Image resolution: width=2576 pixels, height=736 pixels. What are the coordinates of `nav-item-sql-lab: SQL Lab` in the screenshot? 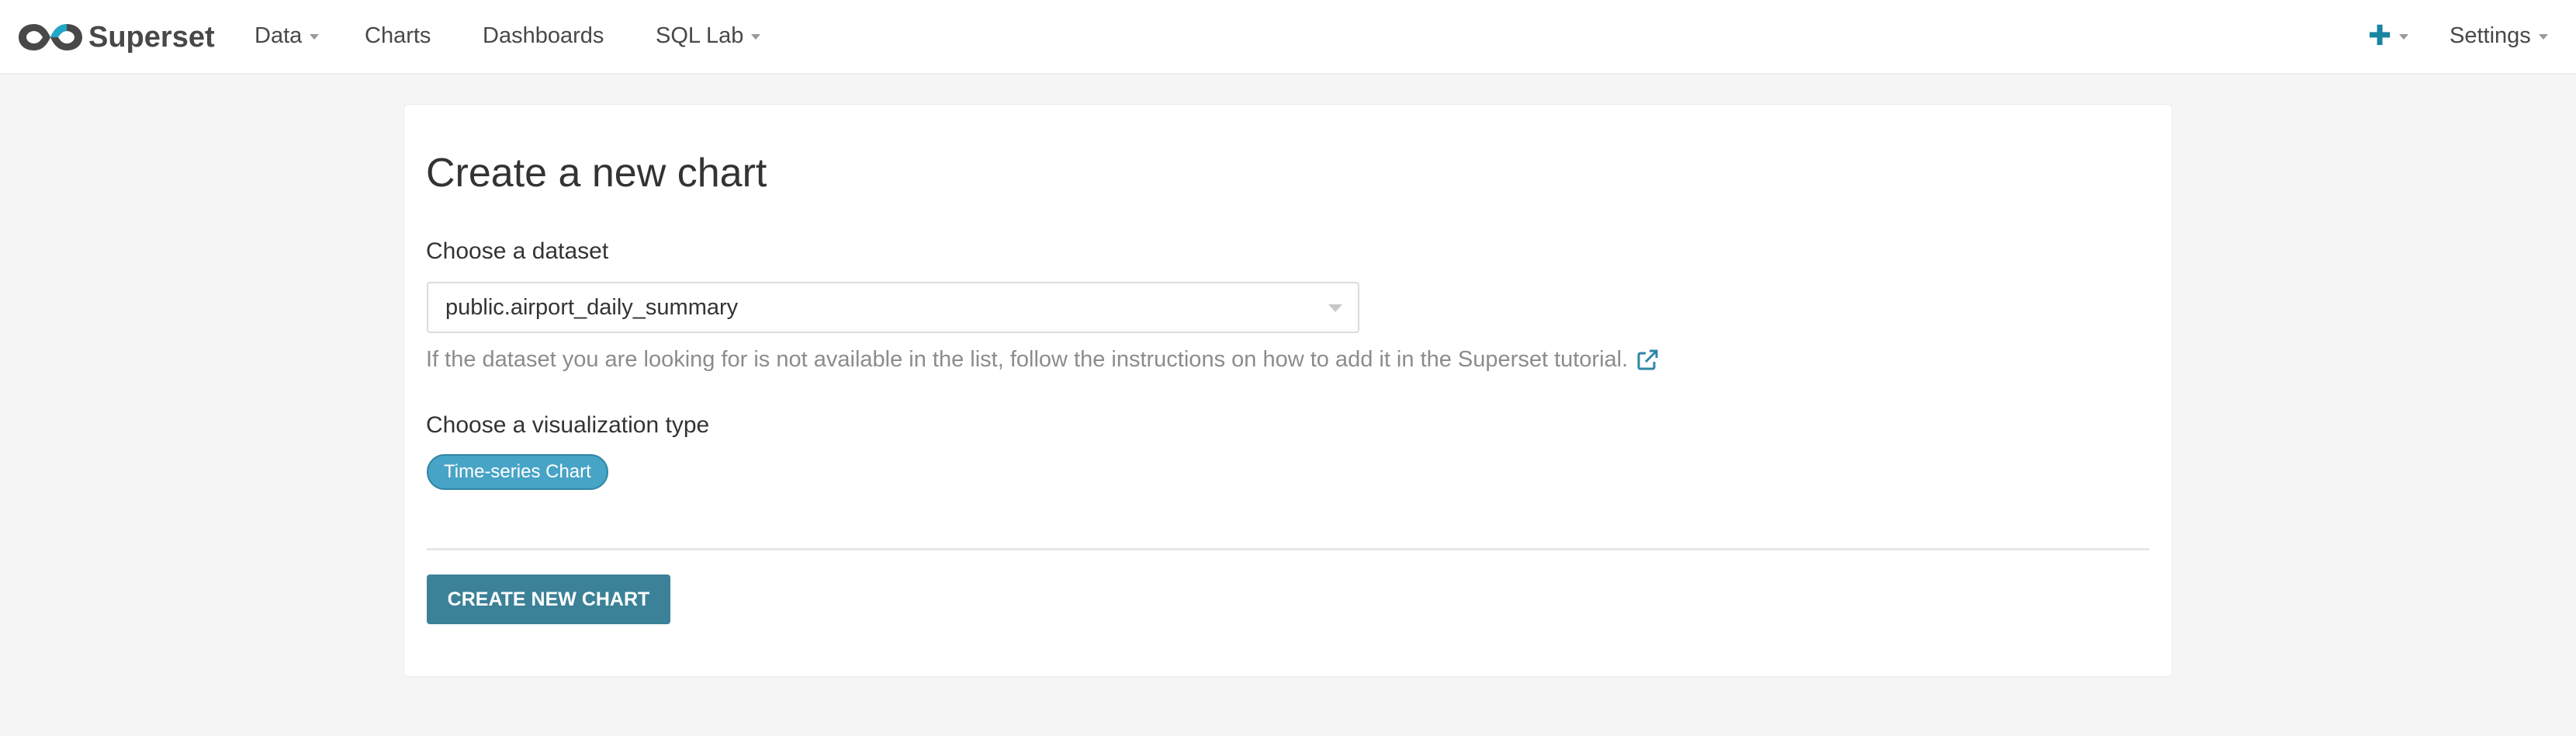 It's located at (708, 35).